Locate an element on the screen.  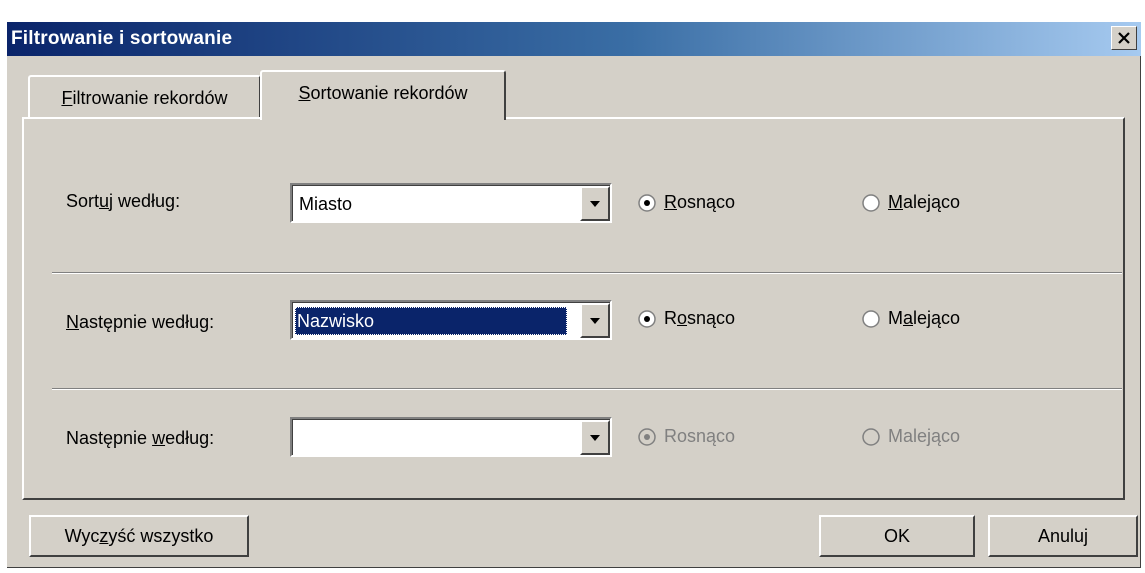
sort-by-descending-radio: Malejąco is located at coordinates (911, 202).